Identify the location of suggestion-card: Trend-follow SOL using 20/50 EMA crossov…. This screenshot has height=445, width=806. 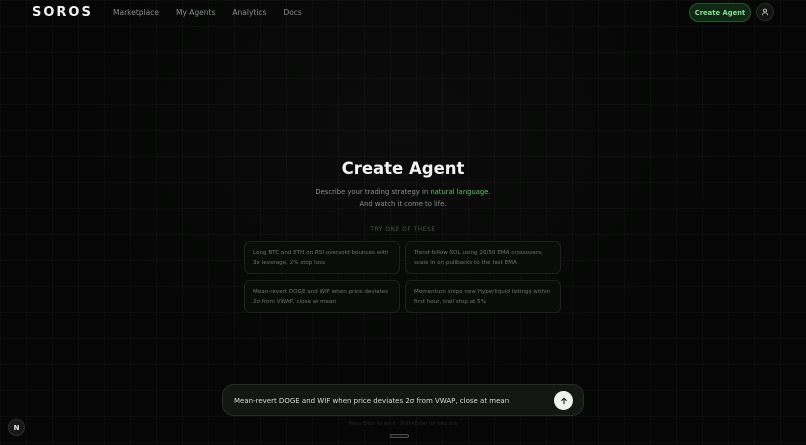
(483, 257).